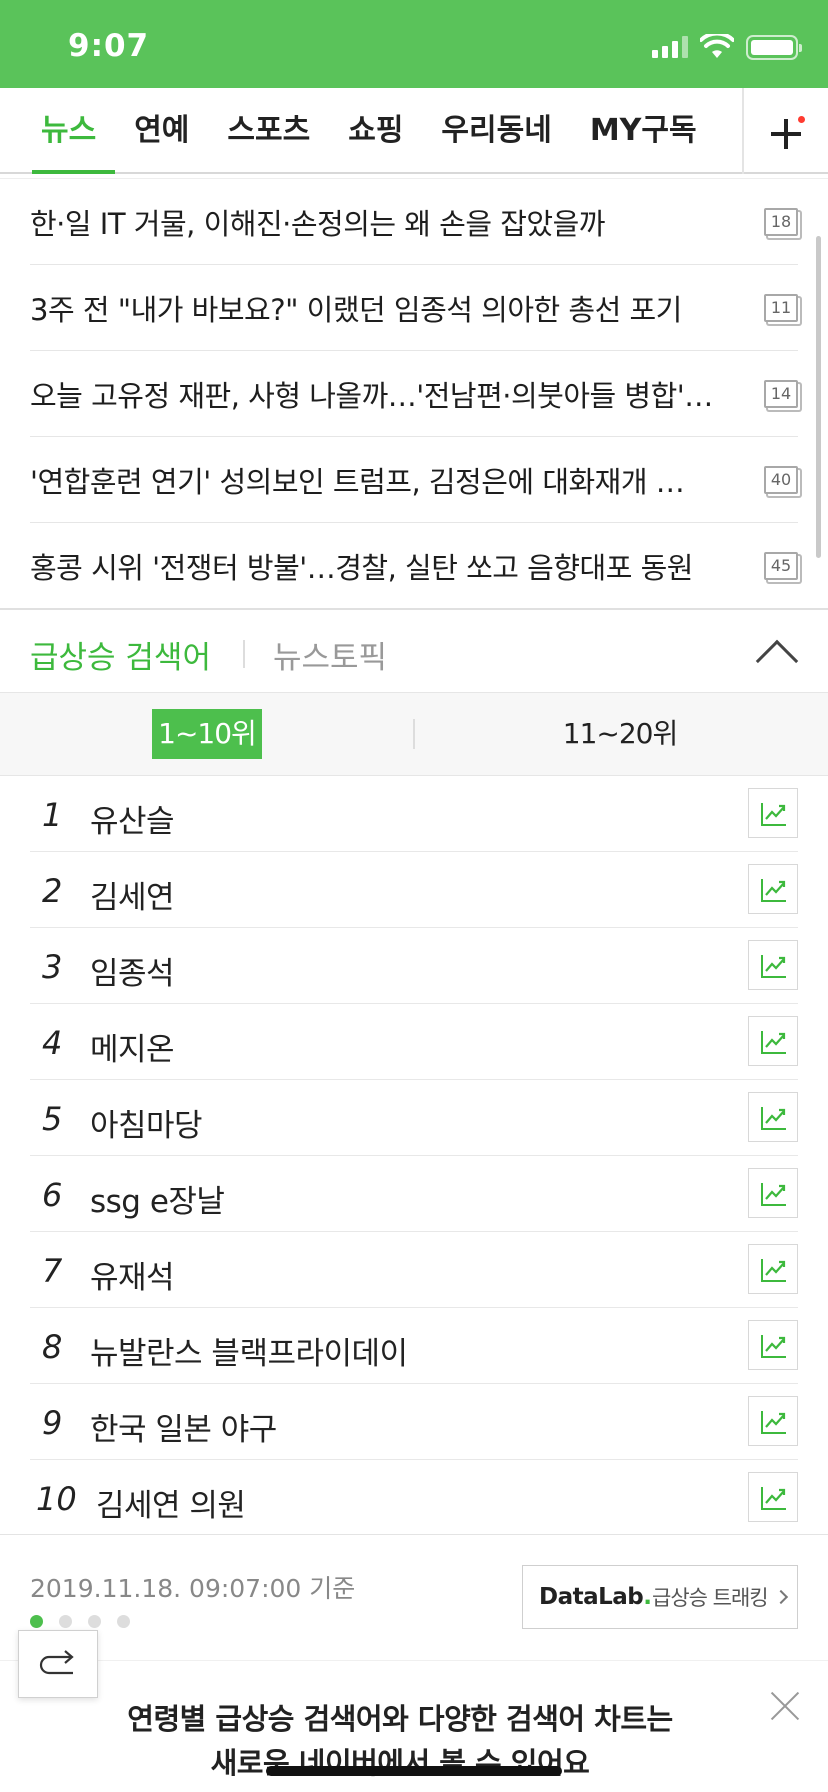 Image resolution: width=828 pixels, height=1792 pixels. I want to click on news-item: 한·일 IT 거물, 이해진·손정의는 왜 손을 잡았을까 18, so click(414, 222).